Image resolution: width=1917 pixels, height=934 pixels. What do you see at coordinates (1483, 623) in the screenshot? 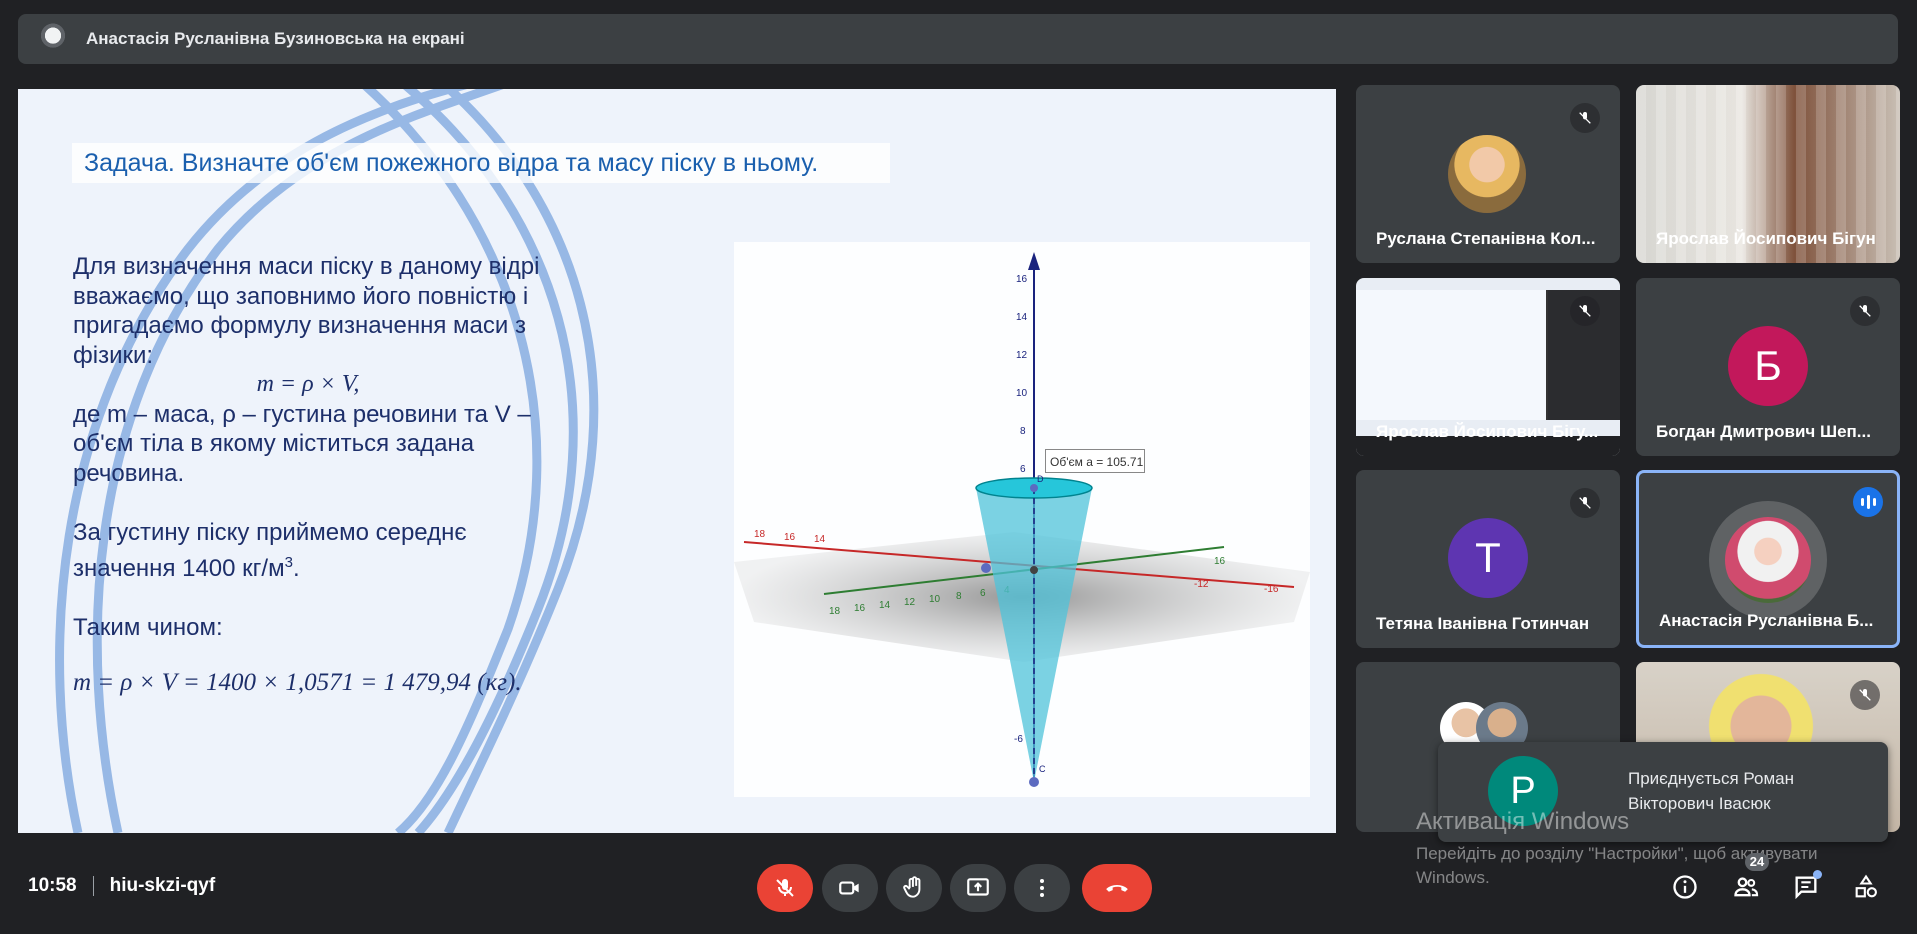
I see `participant-name: Тетяна Іванівна Готинчан` at bounding box center [1483, 623].